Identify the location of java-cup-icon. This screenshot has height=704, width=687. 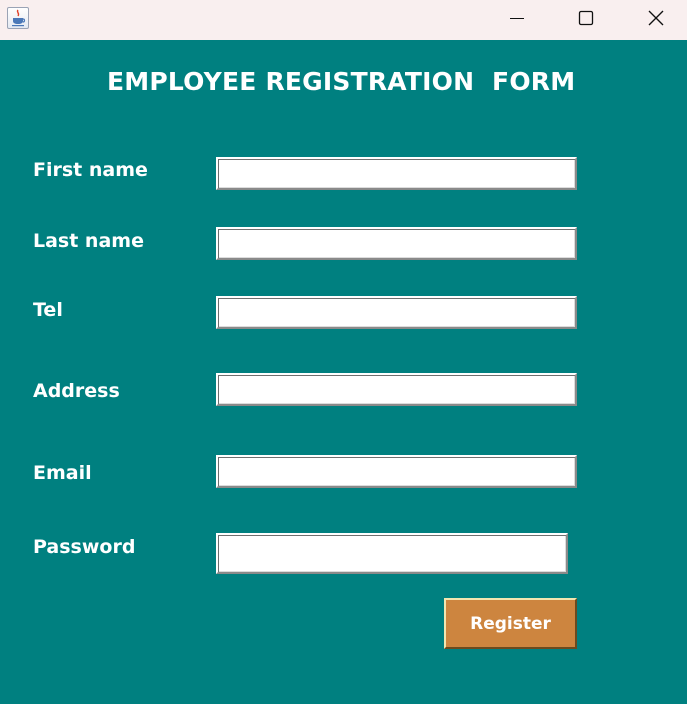
(18, 18).